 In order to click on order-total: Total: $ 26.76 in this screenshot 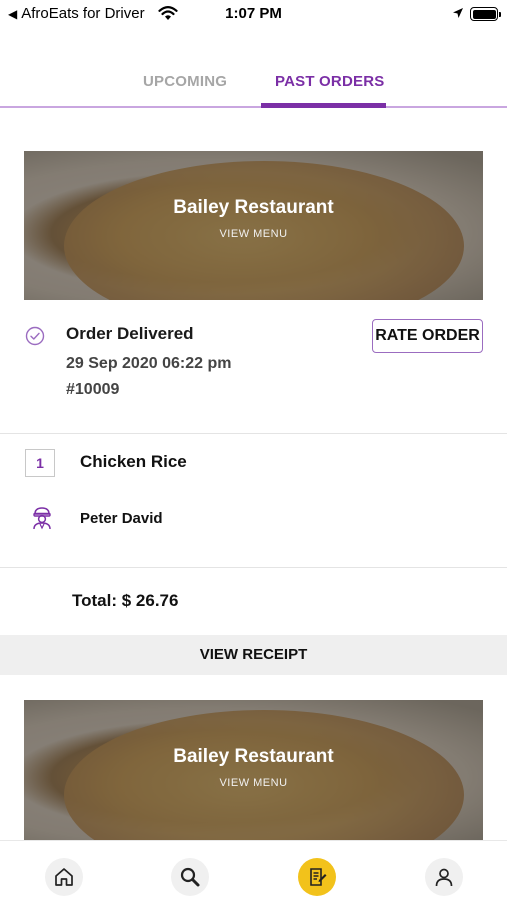, I will do `click(125, 600)`.